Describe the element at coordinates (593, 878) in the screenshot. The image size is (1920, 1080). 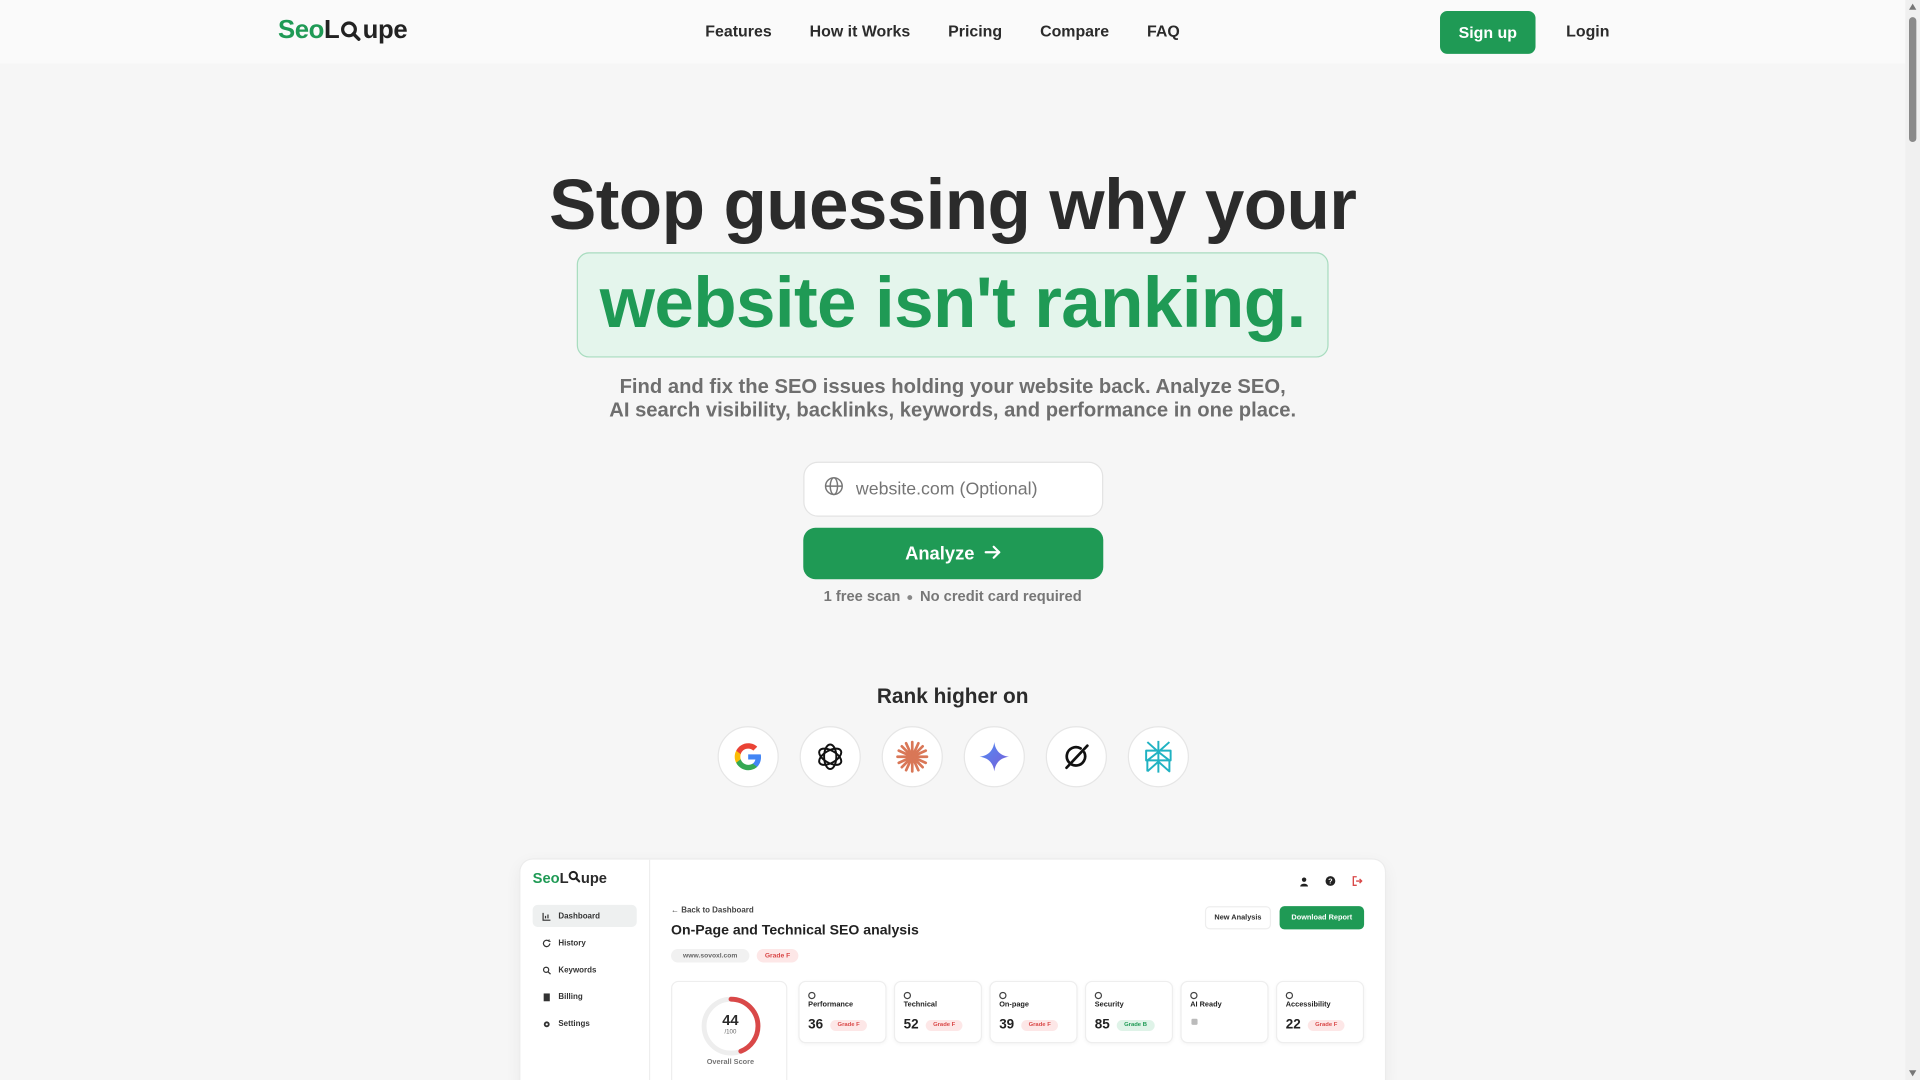
I see `dash-logo-upe: upe` at that location.